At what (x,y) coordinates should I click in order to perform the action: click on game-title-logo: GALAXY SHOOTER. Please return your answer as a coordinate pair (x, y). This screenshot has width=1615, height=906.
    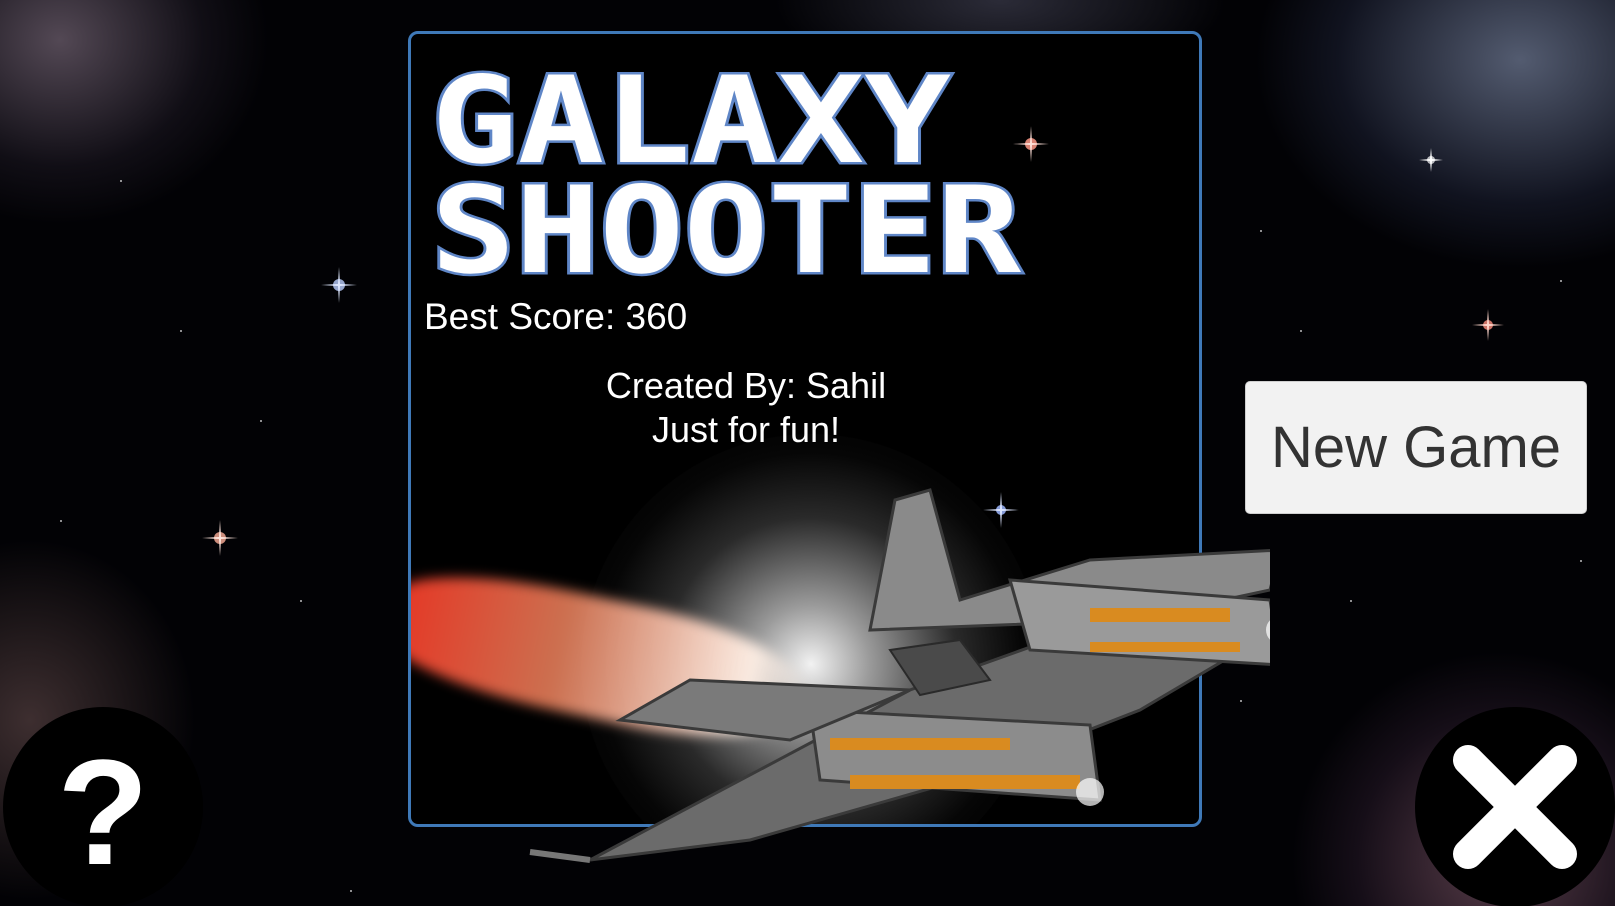
    Looking at the image, I should click on (727, 182).